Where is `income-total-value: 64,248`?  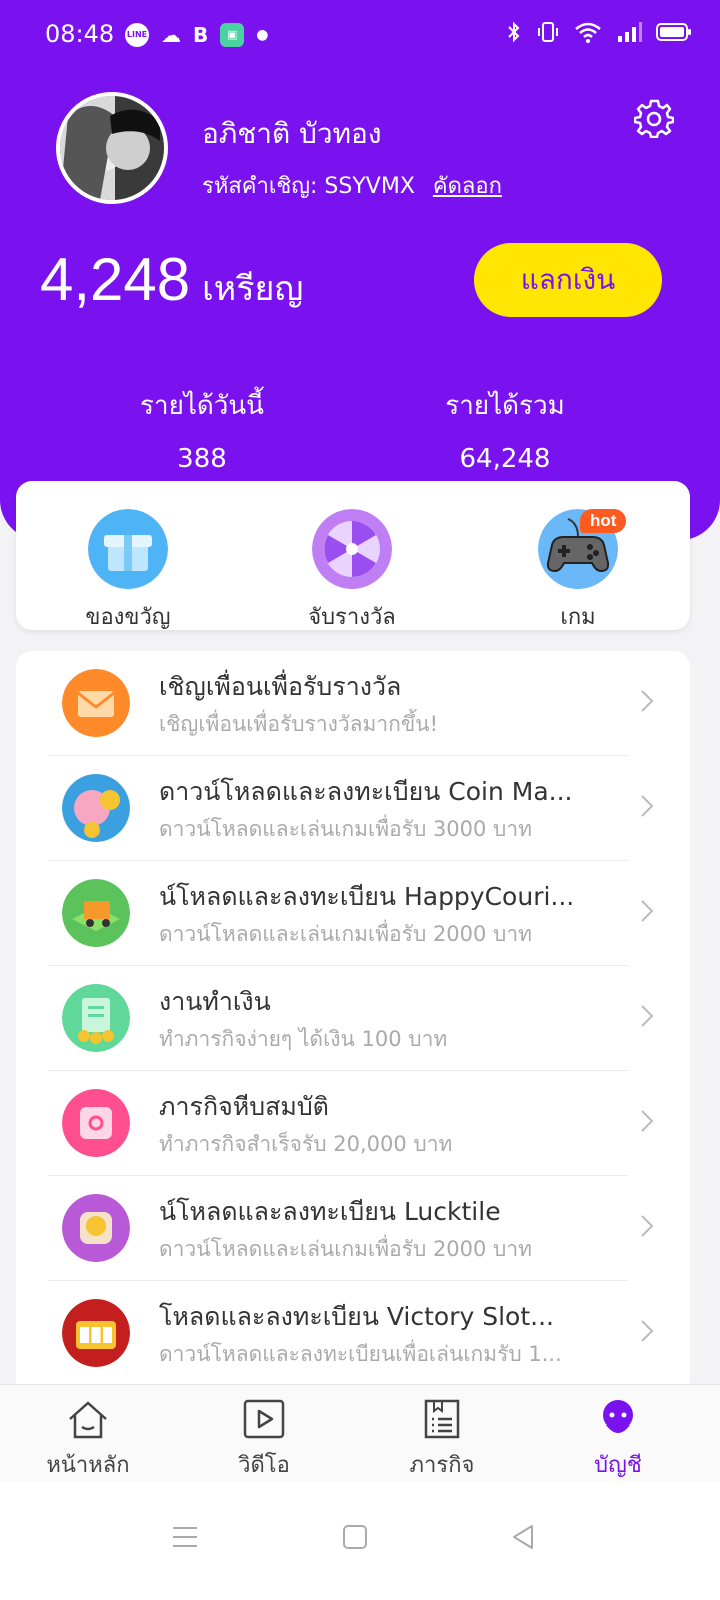
income-total-value: 64,248 is located at coordinates (505, 459).